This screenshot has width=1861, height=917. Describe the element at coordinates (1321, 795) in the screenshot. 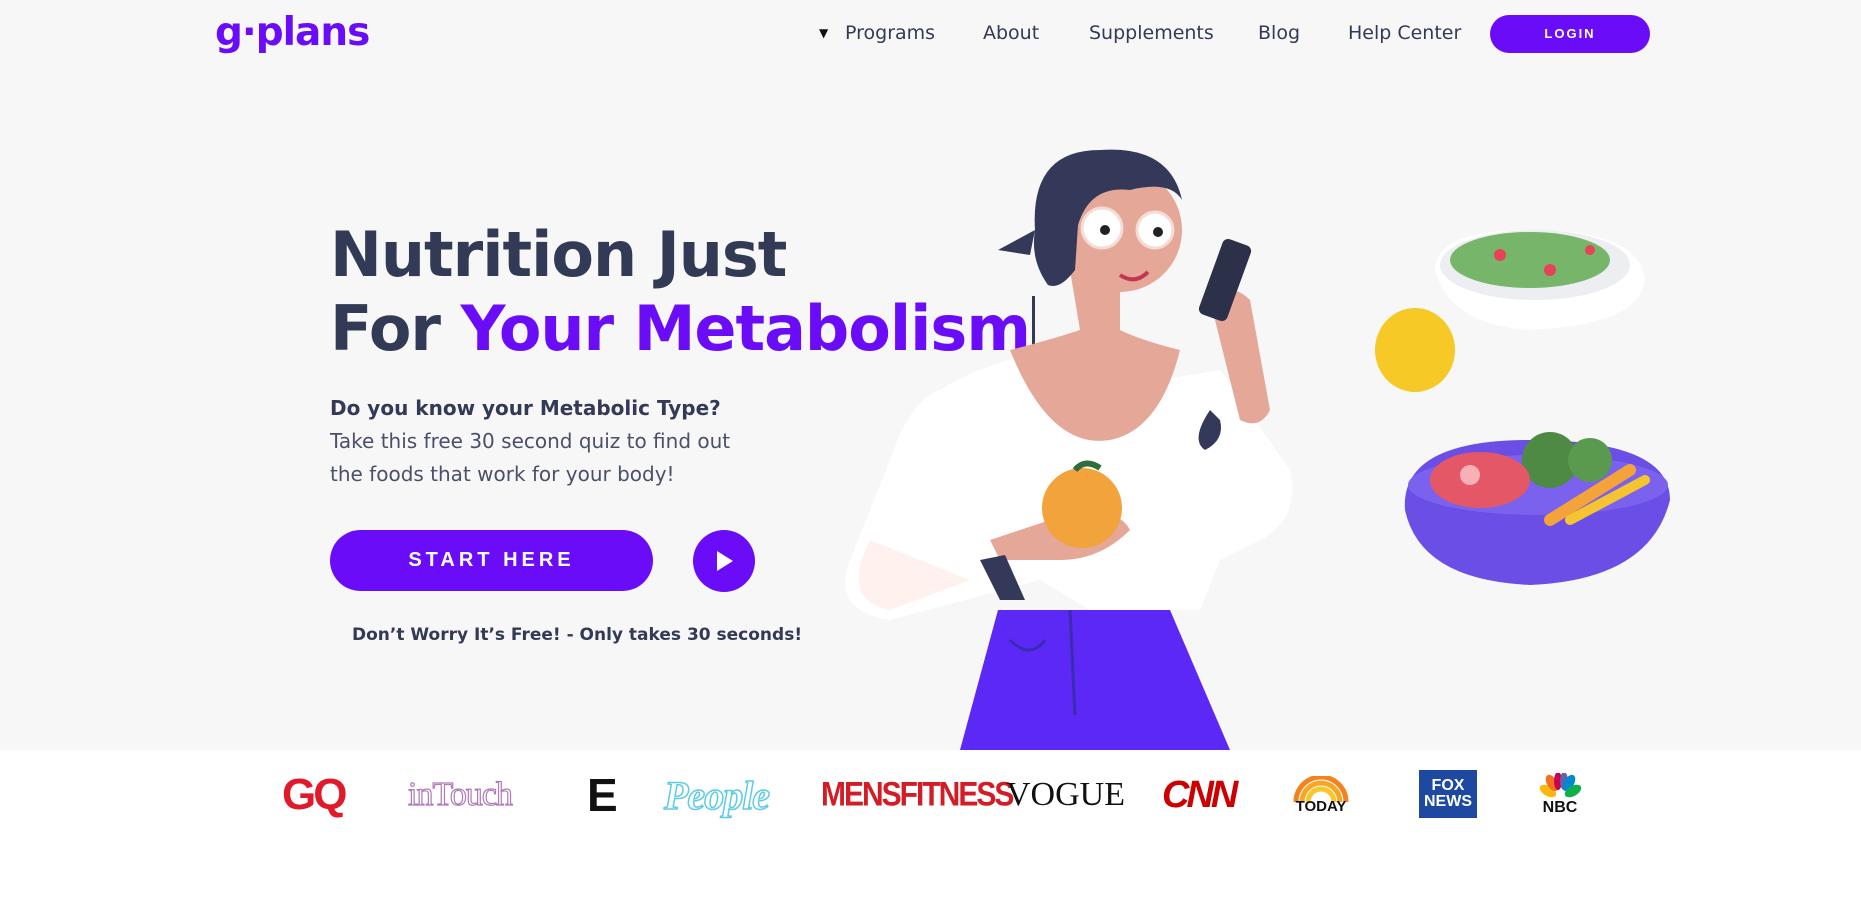

I see `today-logo: TODAY` at that location.